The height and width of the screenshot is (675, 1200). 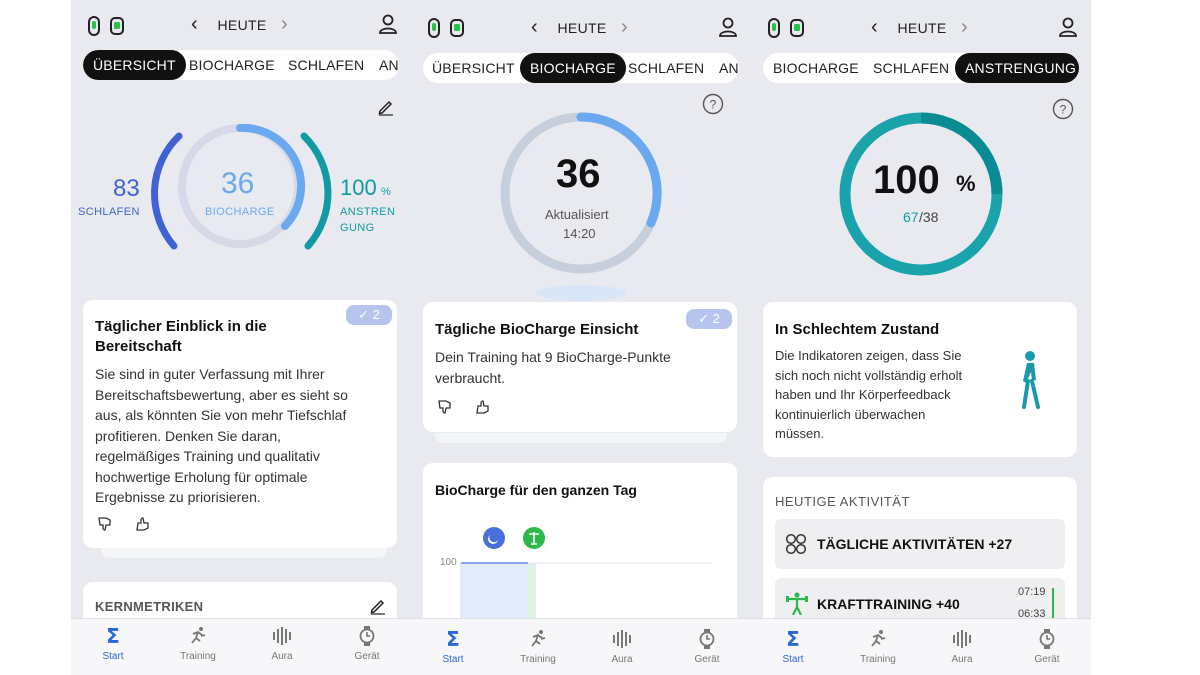 I want to click on strength-training-label: KRAFTTRAINING +40, so click(x=888, y=604).